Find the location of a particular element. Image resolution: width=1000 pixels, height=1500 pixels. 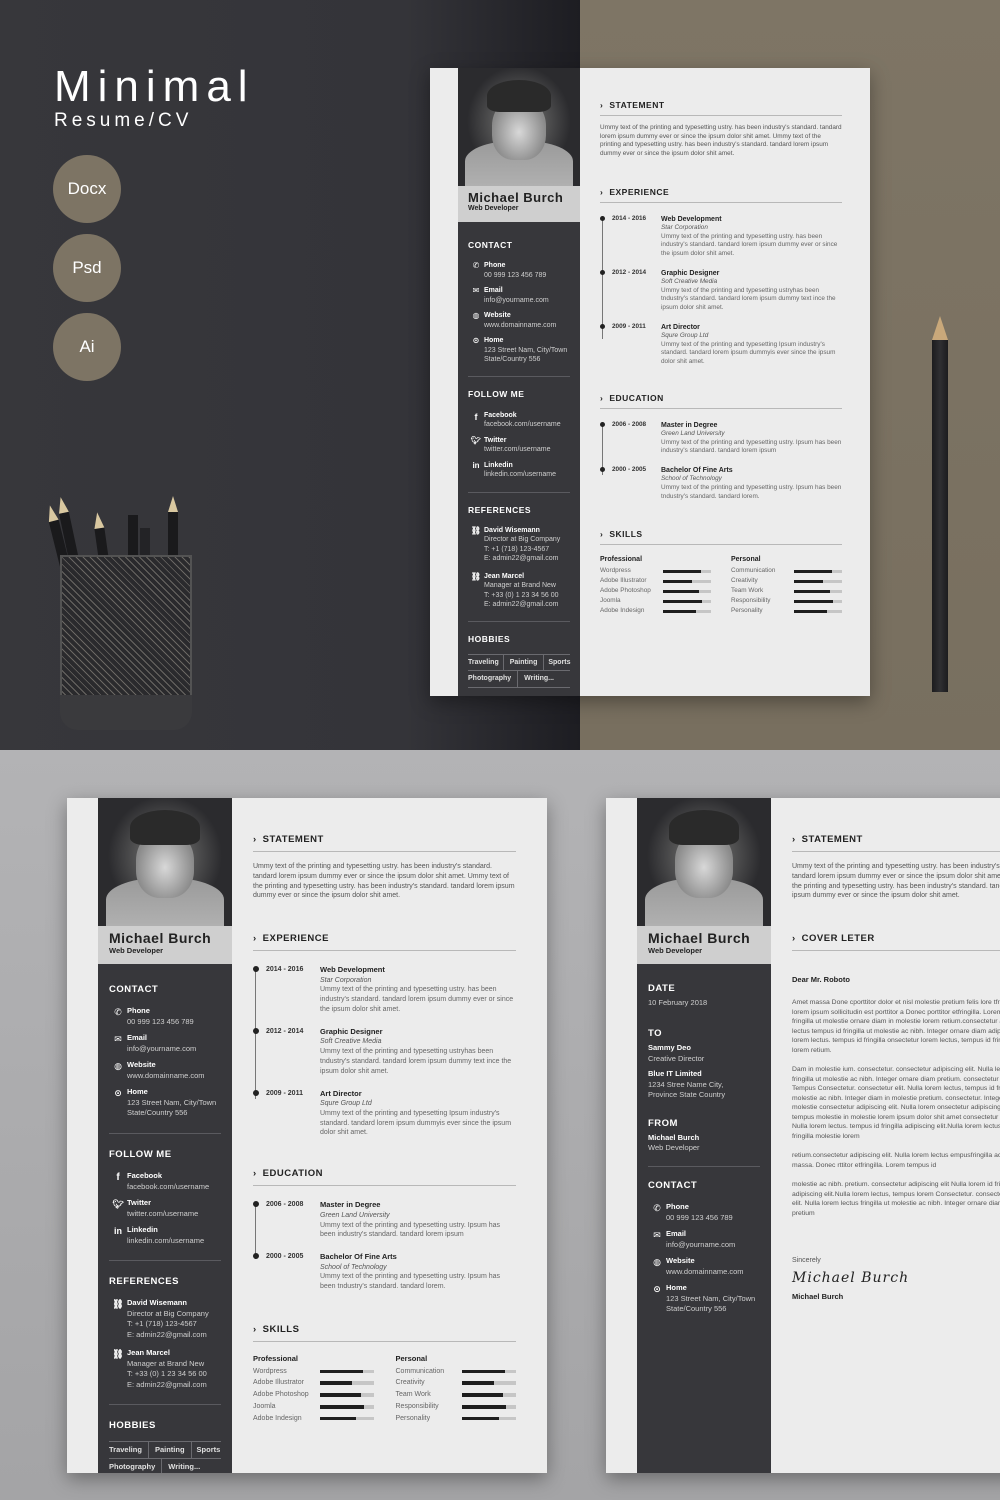

location-pin-icon: ⊙ is located at coordinates (476, 341).